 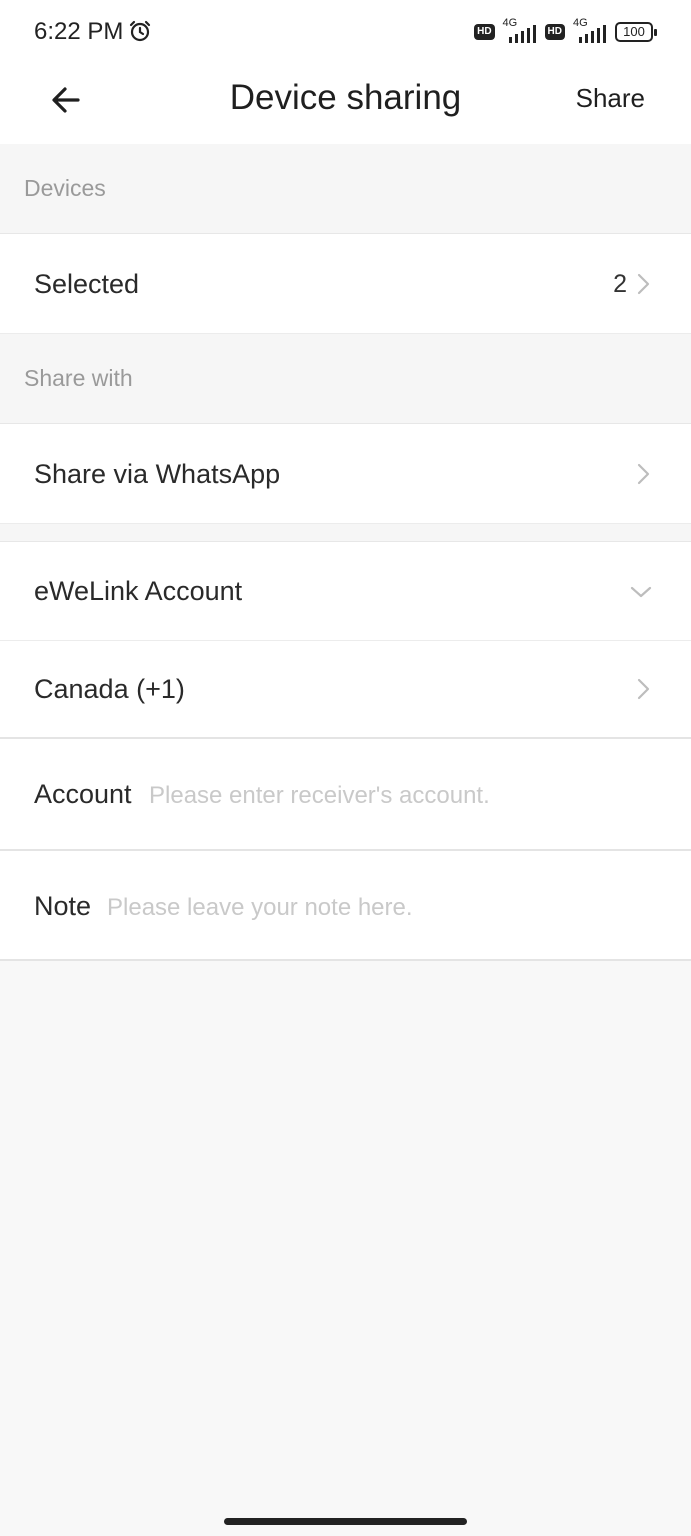 What do you see at coordinates (345, 474) in the screenshot?
I see `share-via-whatsapp-row: Share via WhatsApp` at bounding box center [345, 474].